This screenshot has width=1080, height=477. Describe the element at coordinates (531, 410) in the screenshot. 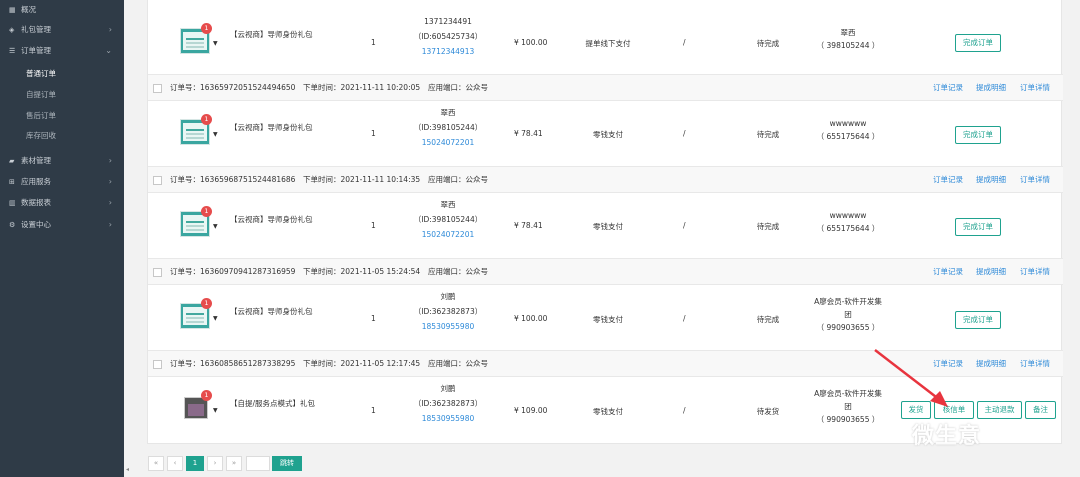

I see `order-price: ¥ 109.00` at that location.